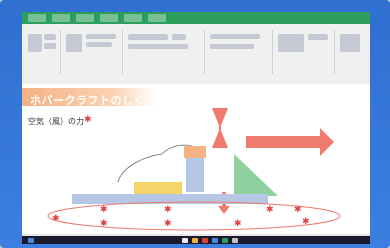  Describe the element at coordinates (148, 37) in the screenshot. I see `font-select` at that location.